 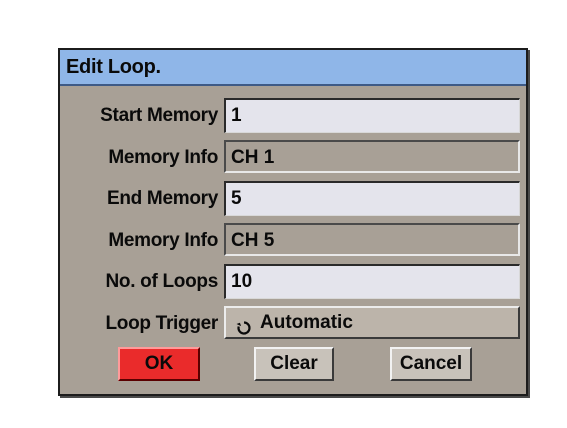 I want to click on loop-trigger-row: Loop Trigger Automatic, so click(x=293, y=324).